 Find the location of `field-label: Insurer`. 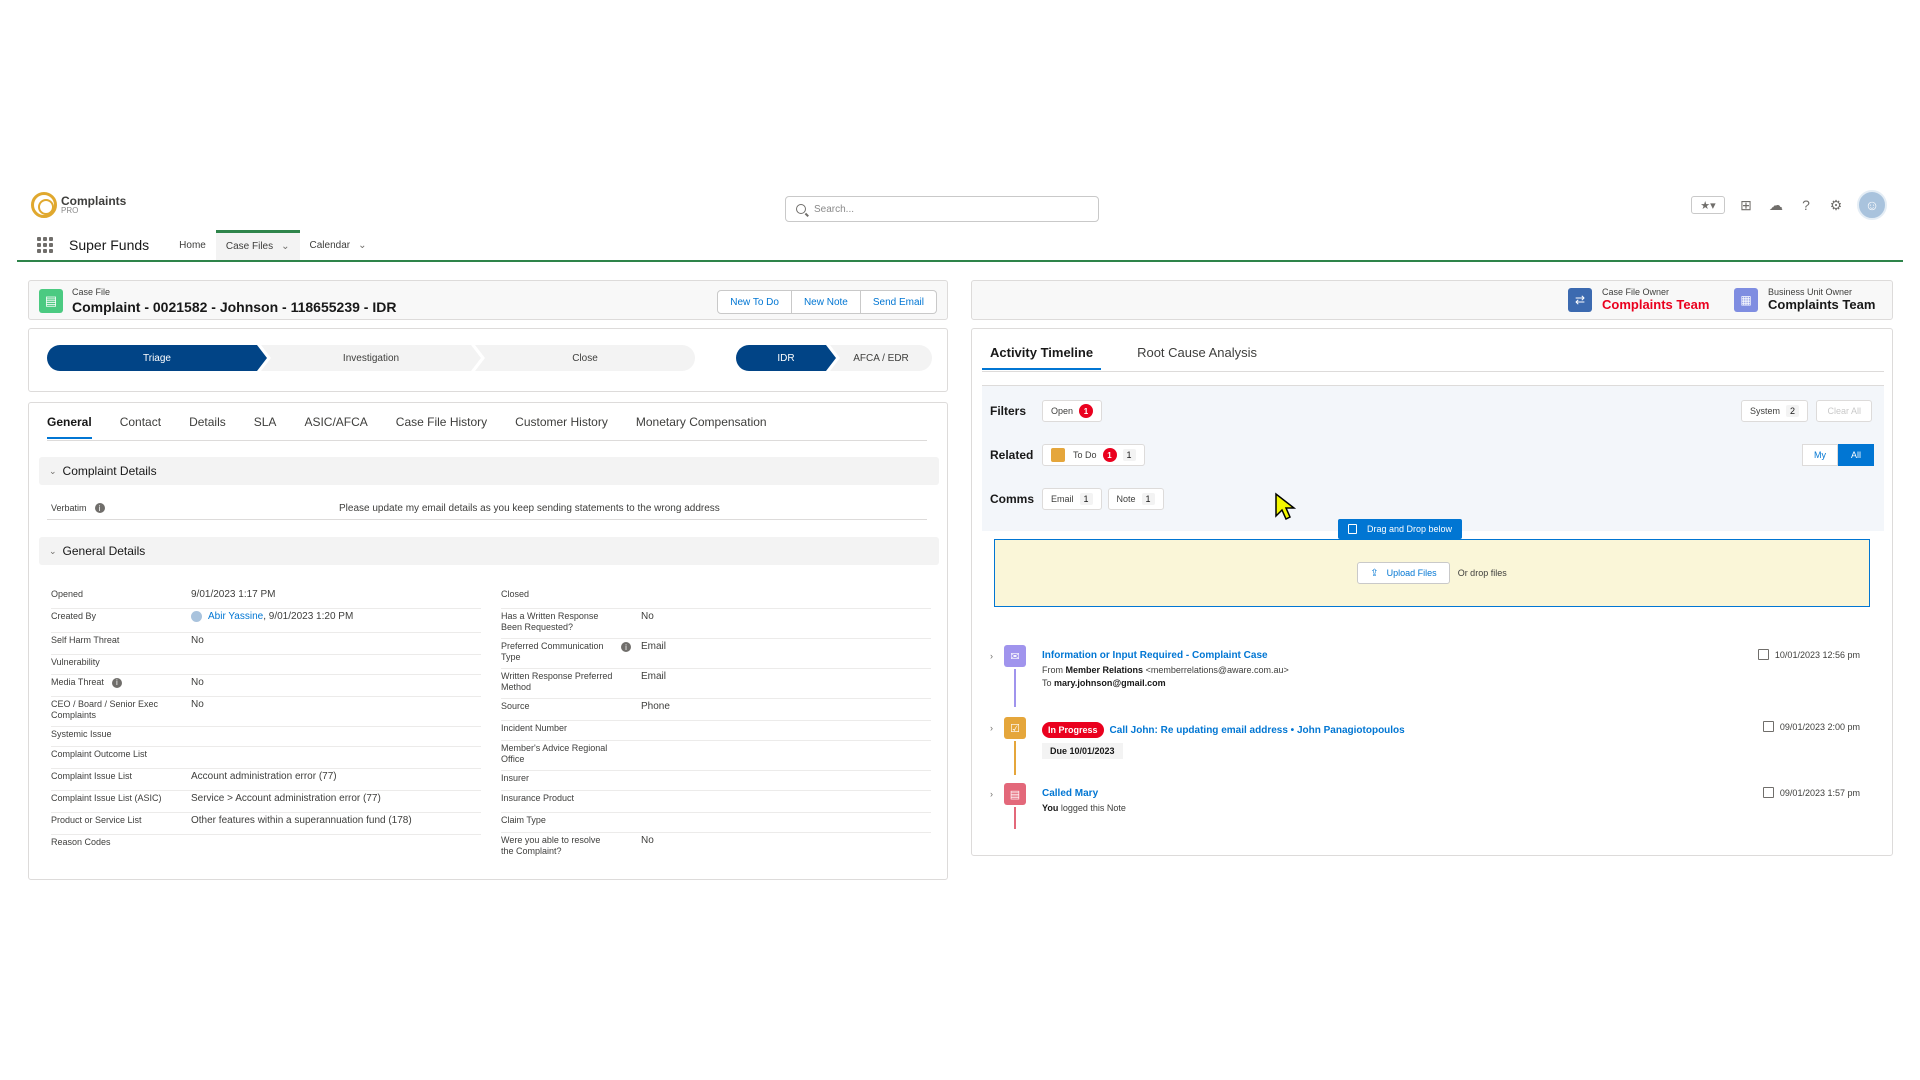

field-label: Insurer is located at coordinates (515, 778).